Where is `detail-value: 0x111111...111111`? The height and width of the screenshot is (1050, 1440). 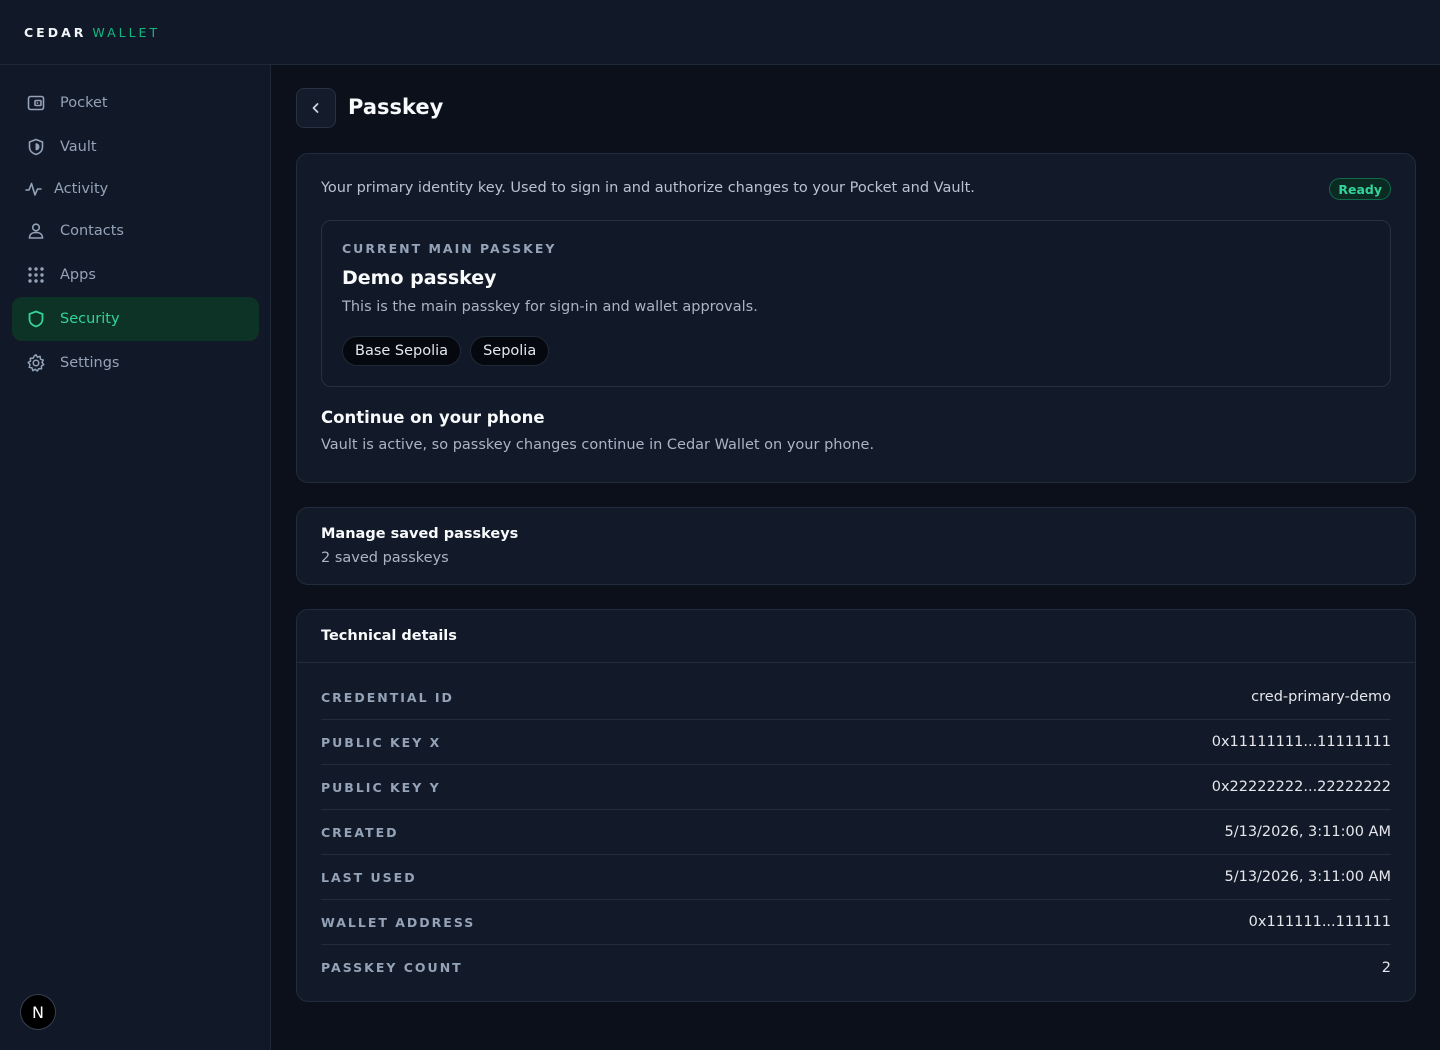
detail-value: 0x111111...111111 is located at coordinates (1319, 922).